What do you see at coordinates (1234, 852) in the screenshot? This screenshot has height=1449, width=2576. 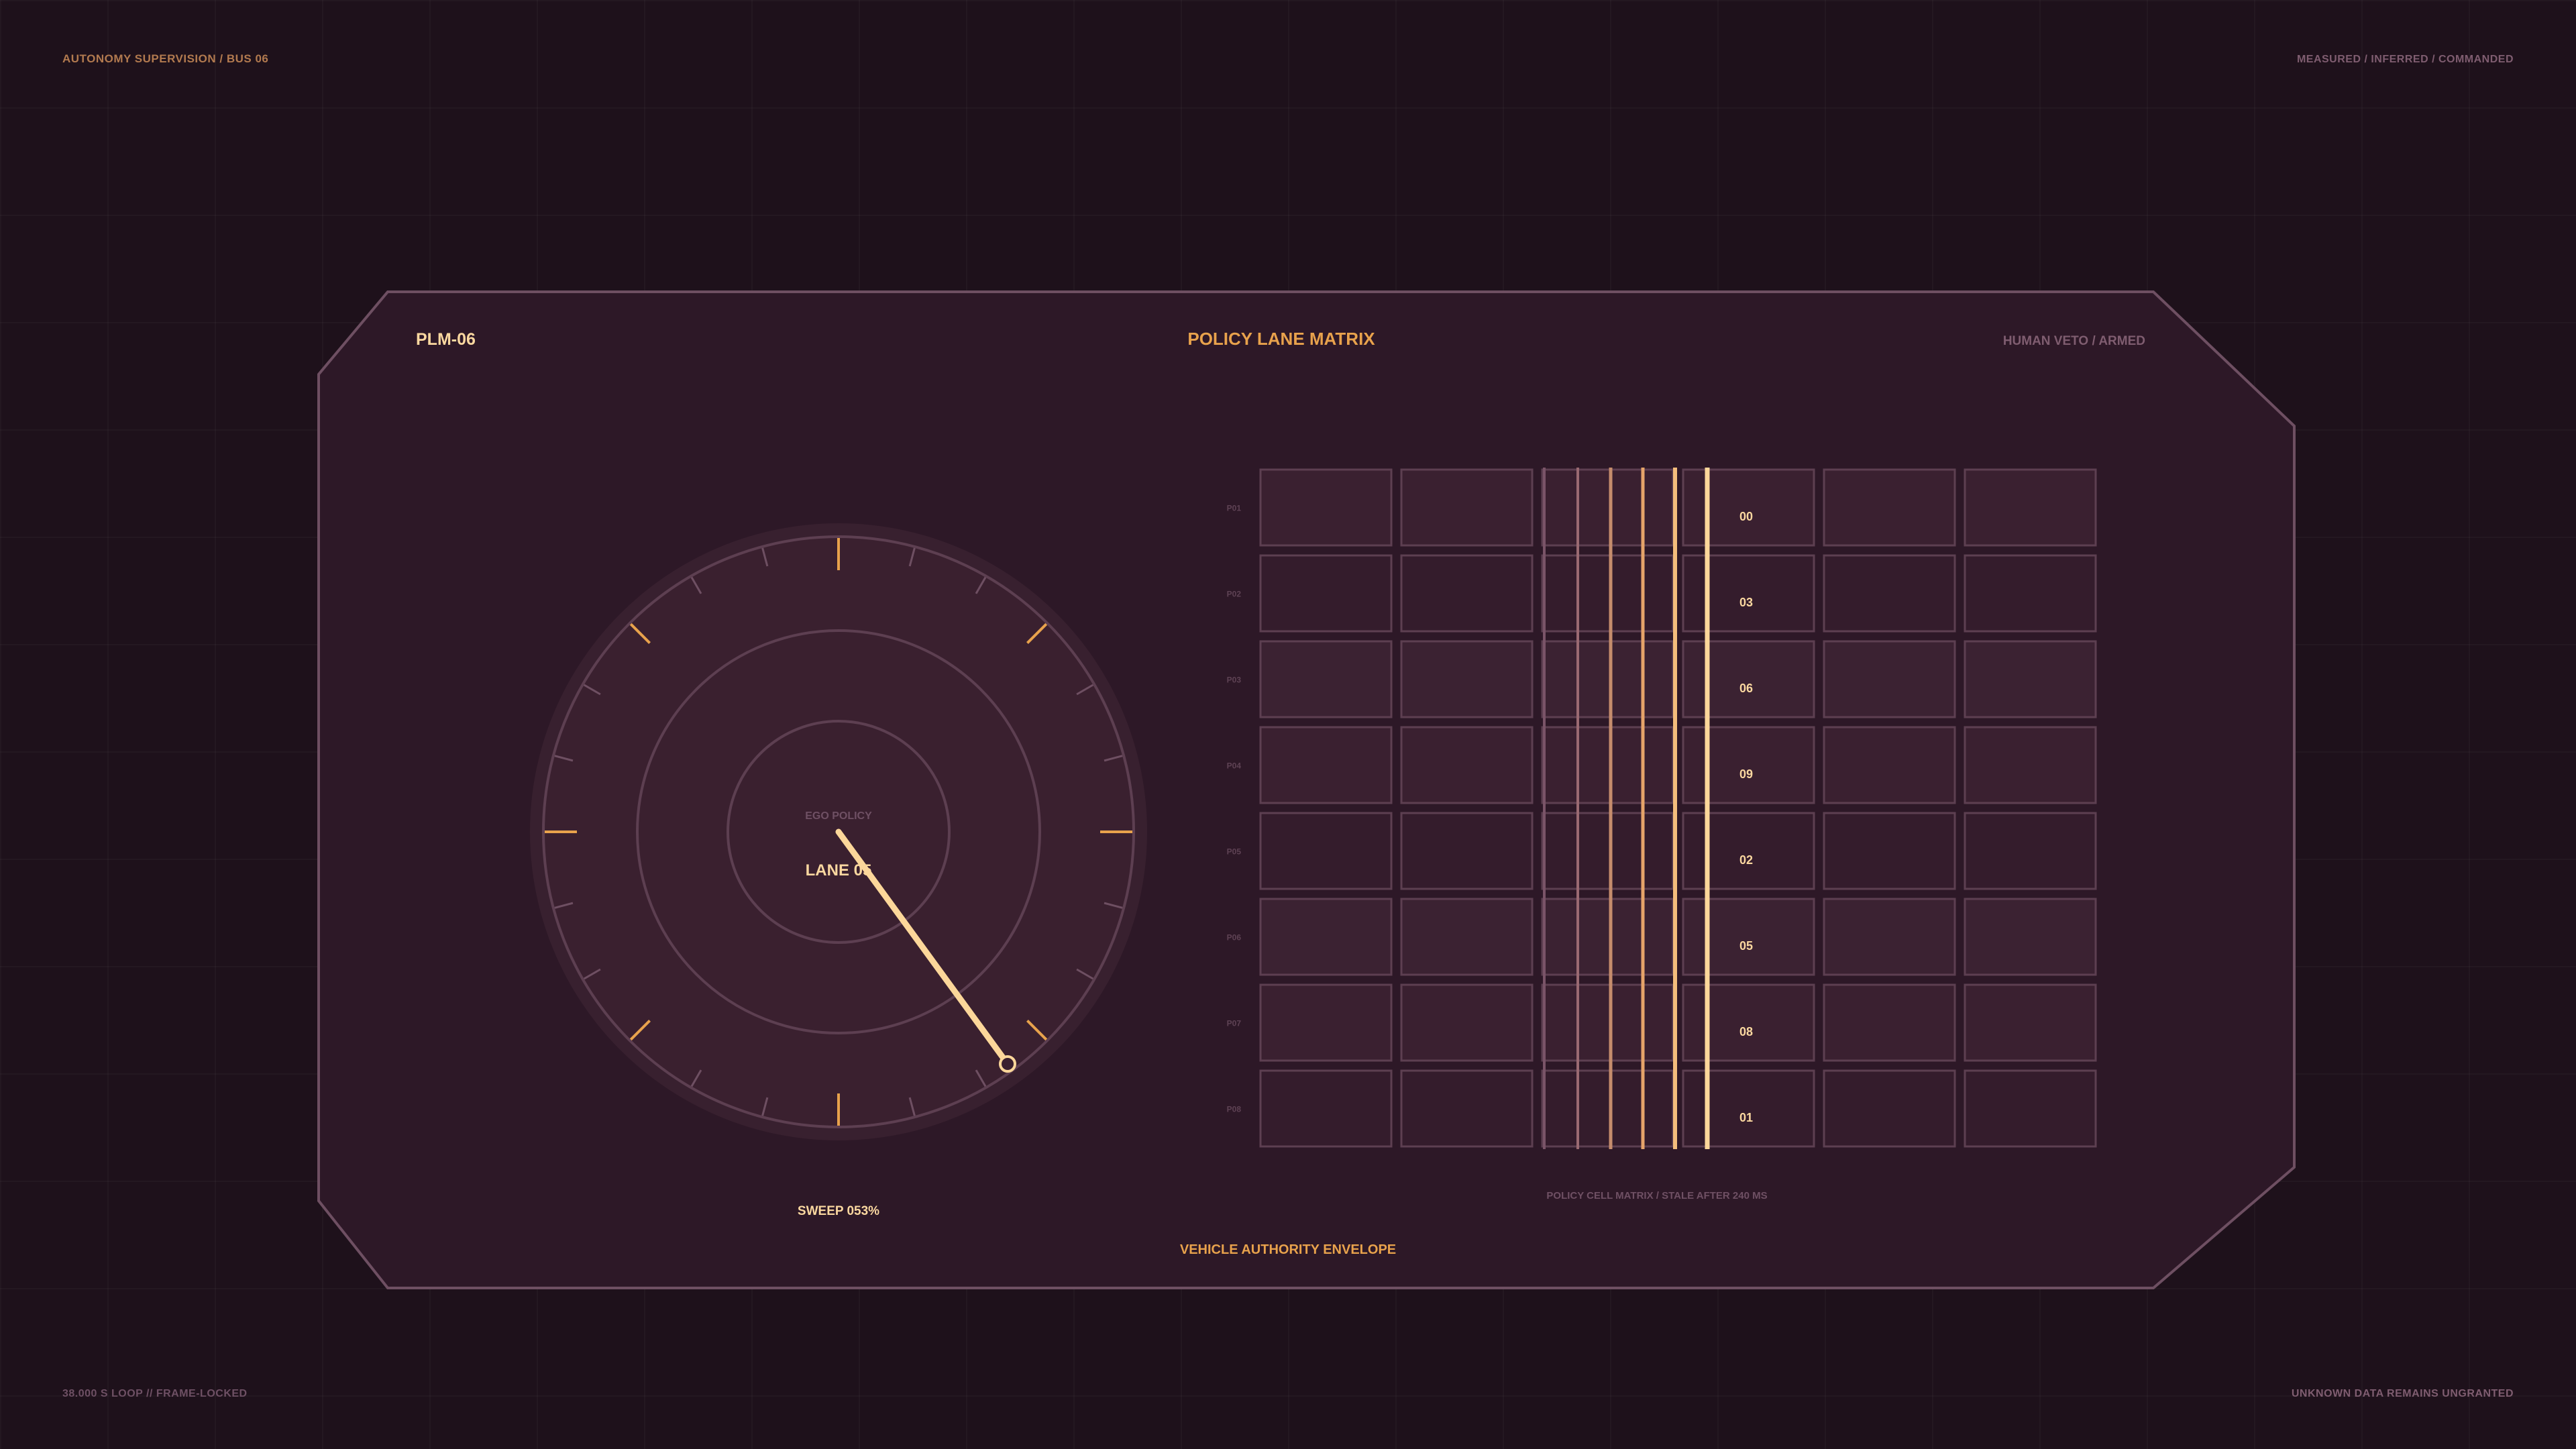 I see `matrix-row-label: P05` at bounding box center [1234, 852].